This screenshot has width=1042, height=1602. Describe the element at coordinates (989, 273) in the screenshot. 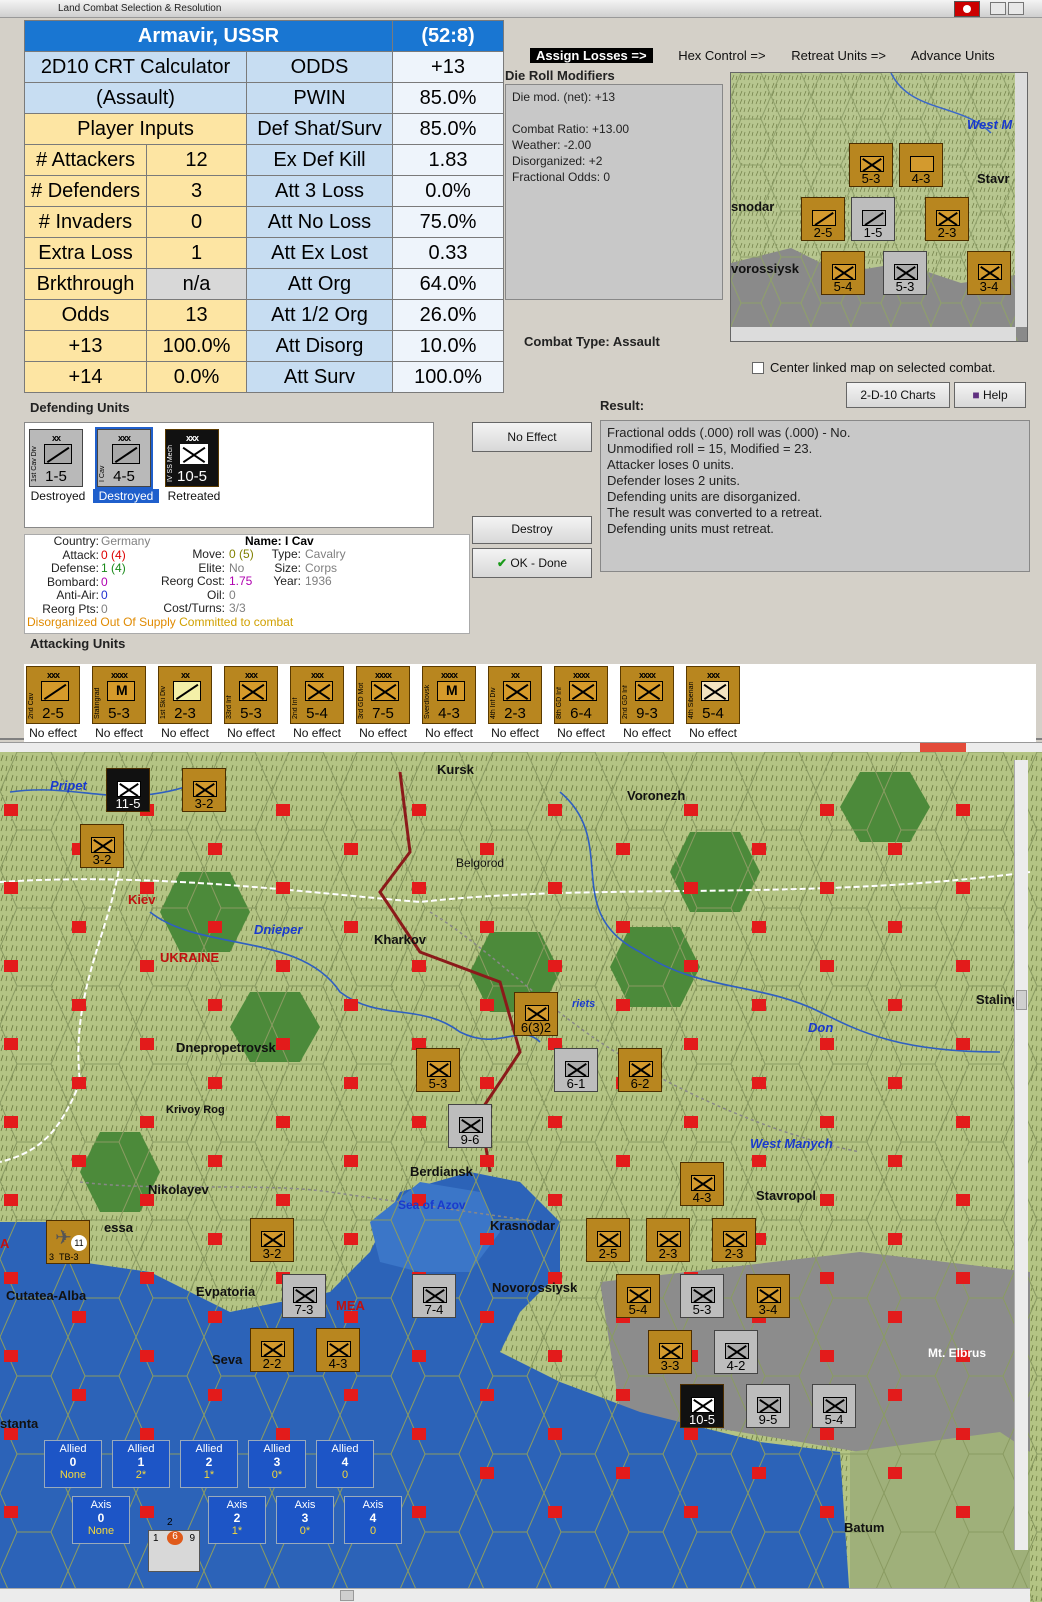

I see `minimap-unit: 3-4` at that location.